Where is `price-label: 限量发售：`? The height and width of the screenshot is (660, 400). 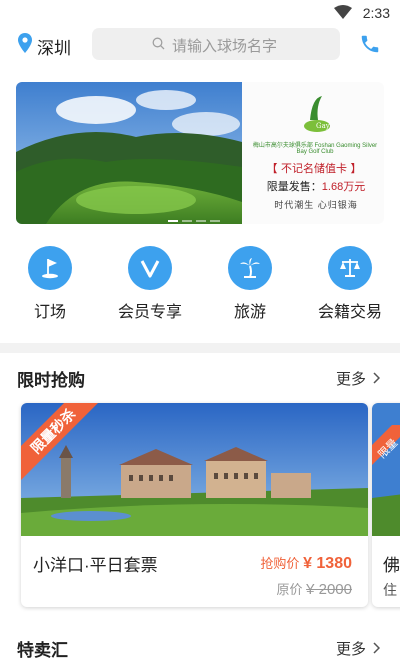 price-label: 限量发售： is located at coordinates (294, 187).